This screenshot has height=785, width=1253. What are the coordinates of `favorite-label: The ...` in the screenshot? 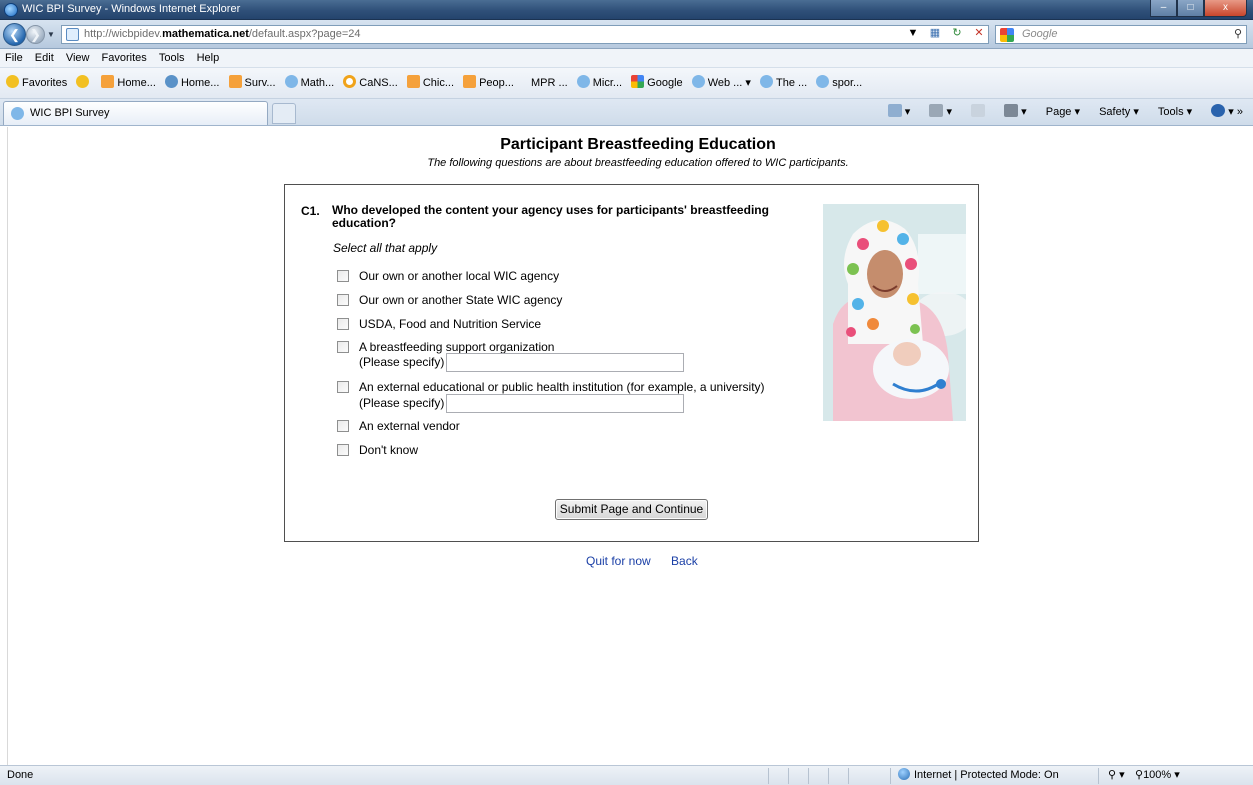 It's located at (792, 83).